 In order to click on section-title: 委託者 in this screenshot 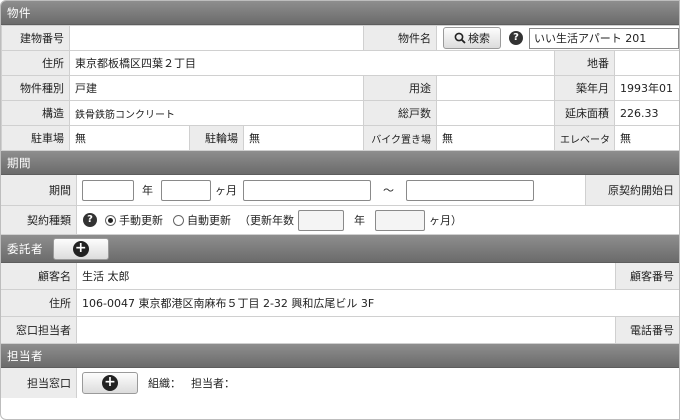, I will do `click(25, 248)`.